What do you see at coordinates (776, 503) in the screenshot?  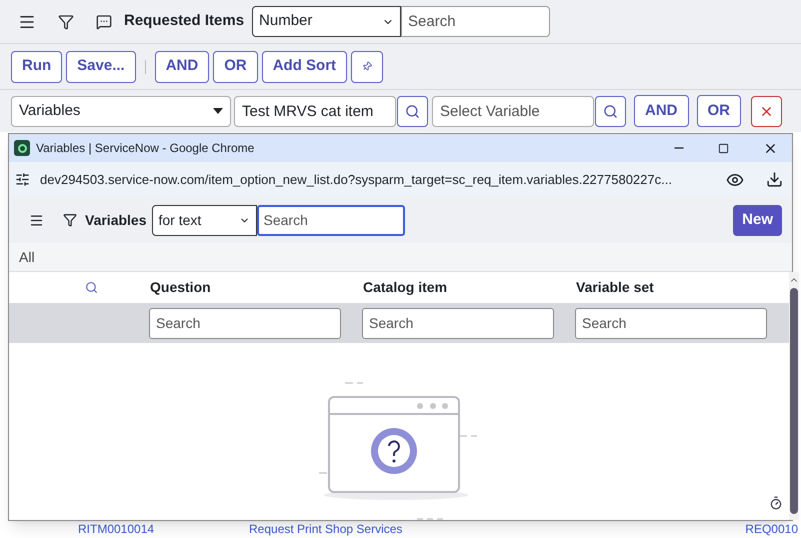 I see `timer-icon` at bounding box center [776, 503].